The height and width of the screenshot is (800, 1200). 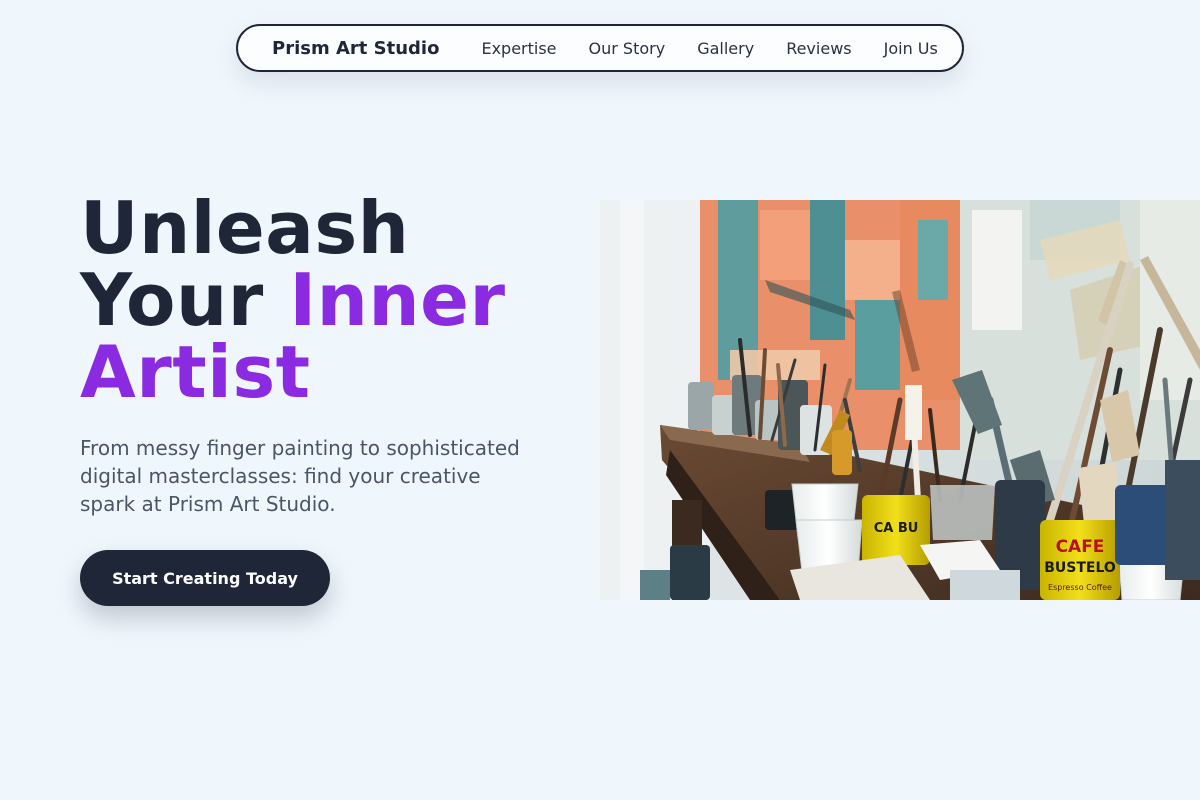 I want to click on nav-link-our-story: Our Story, so click(x=627, y=48).